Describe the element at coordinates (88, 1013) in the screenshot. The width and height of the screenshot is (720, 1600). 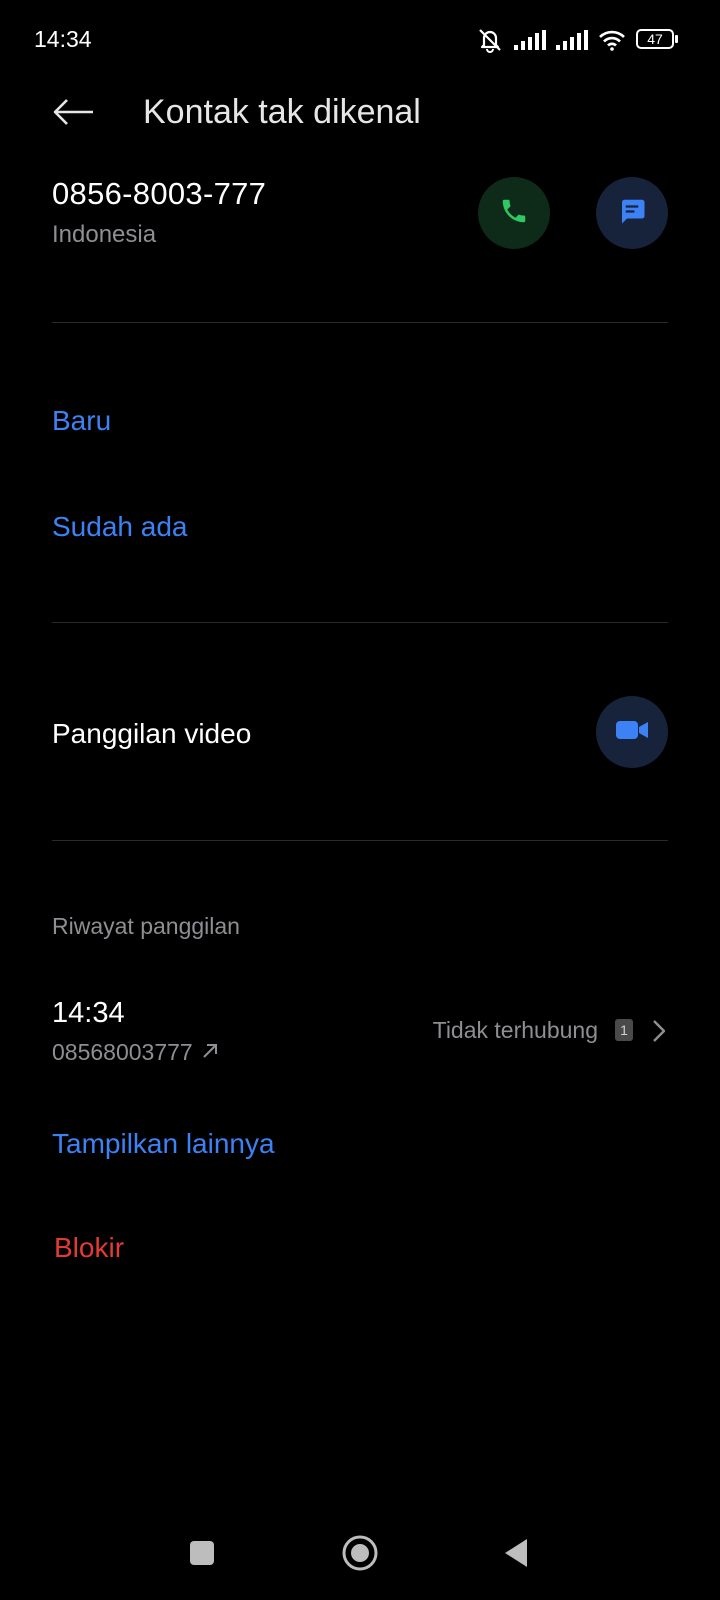
I see `call-time: 14:34` at that location.